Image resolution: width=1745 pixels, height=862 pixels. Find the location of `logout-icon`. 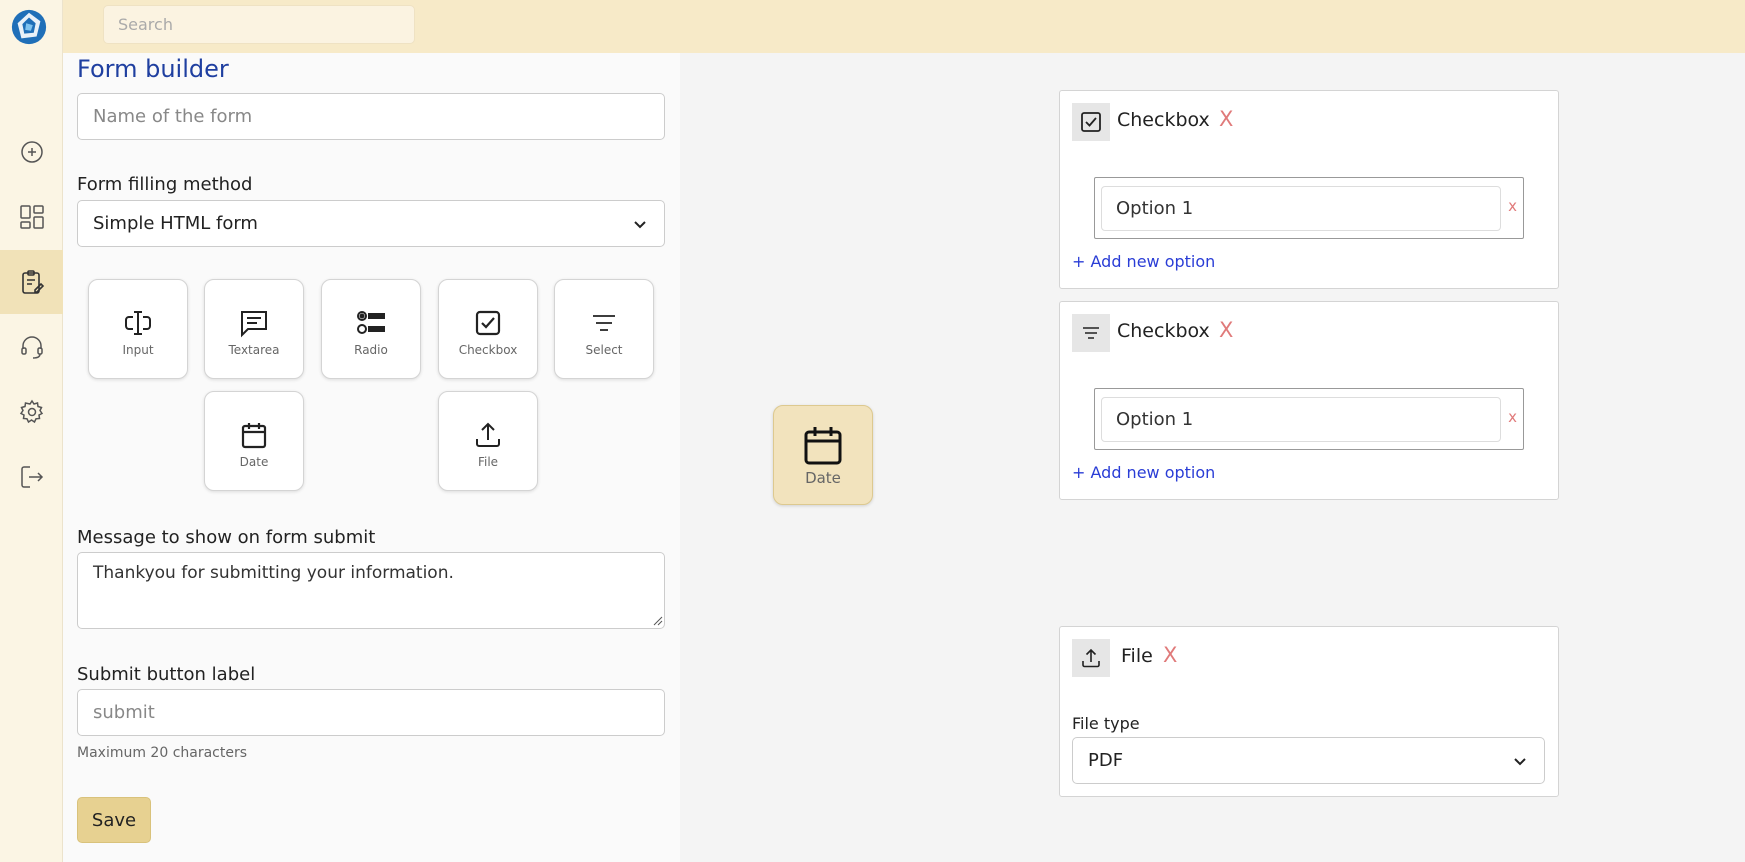

logout-icon is located at coordinates (31, 477).